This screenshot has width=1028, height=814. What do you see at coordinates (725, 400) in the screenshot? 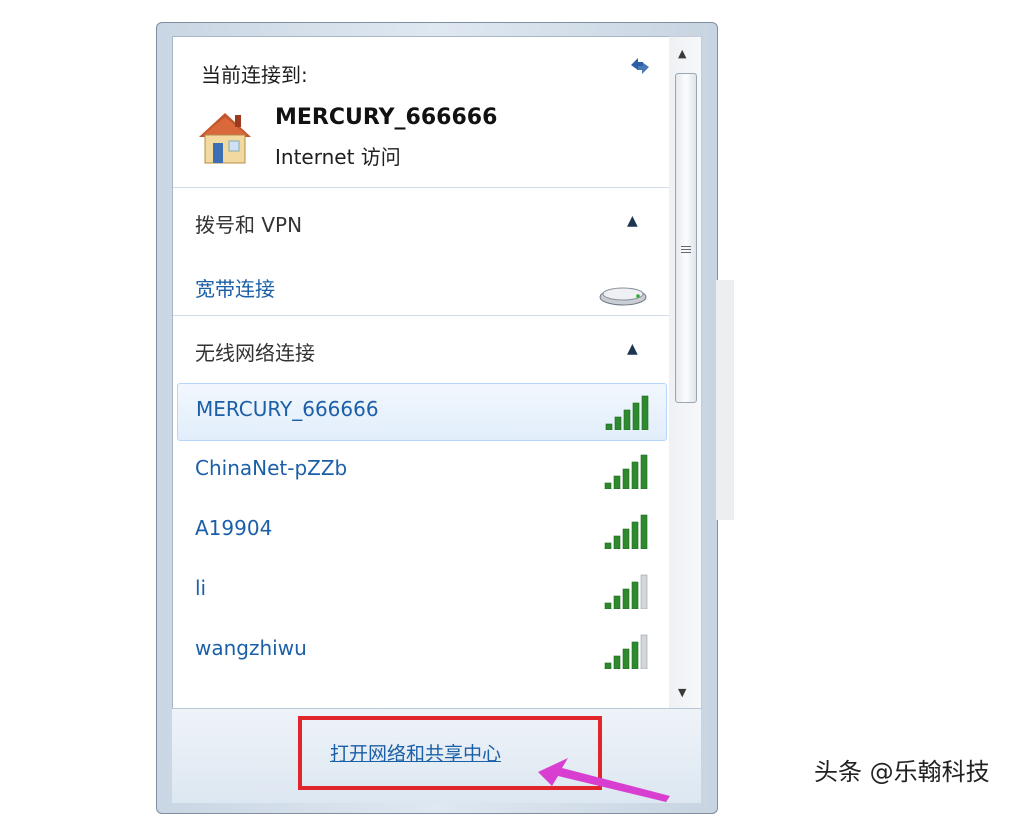
I see `background-window-edge` at bounding box center [725, 400].